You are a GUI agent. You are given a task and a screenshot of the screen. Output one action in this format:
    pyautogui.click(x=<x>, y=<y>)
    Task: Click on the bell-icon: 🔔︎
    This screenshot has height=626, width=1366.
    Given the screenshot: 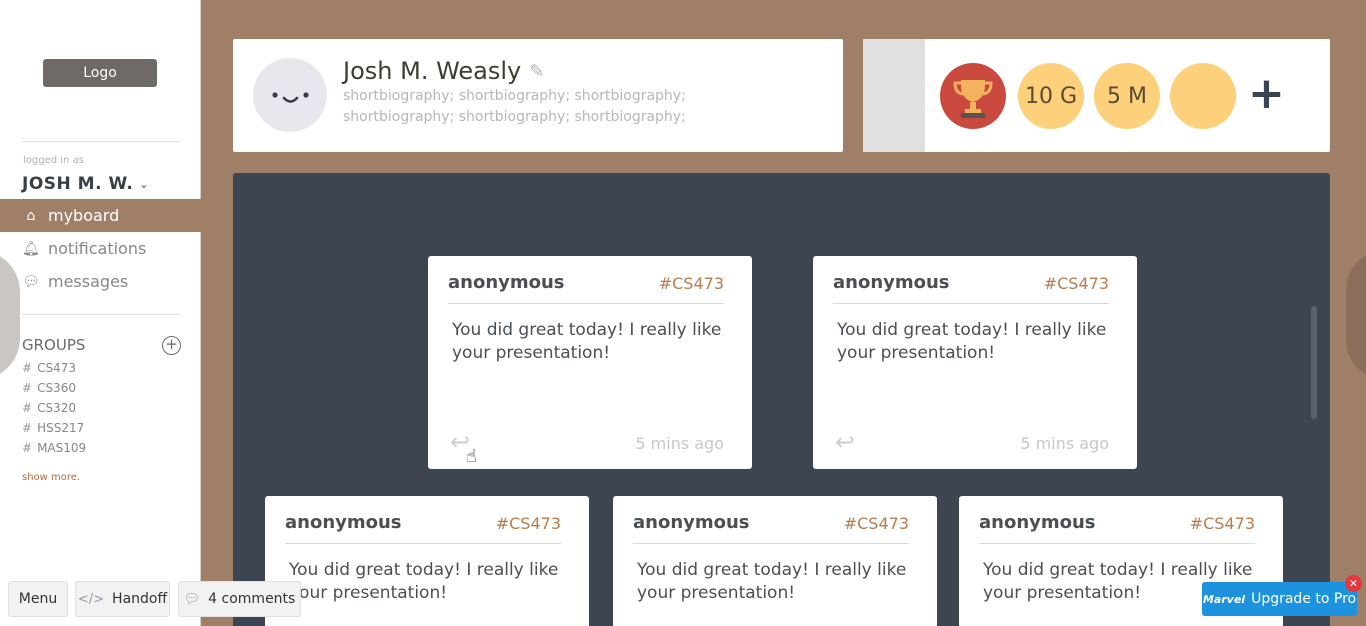 What is the action you would take?
    pyautogui.click(x=31, y=248)
    